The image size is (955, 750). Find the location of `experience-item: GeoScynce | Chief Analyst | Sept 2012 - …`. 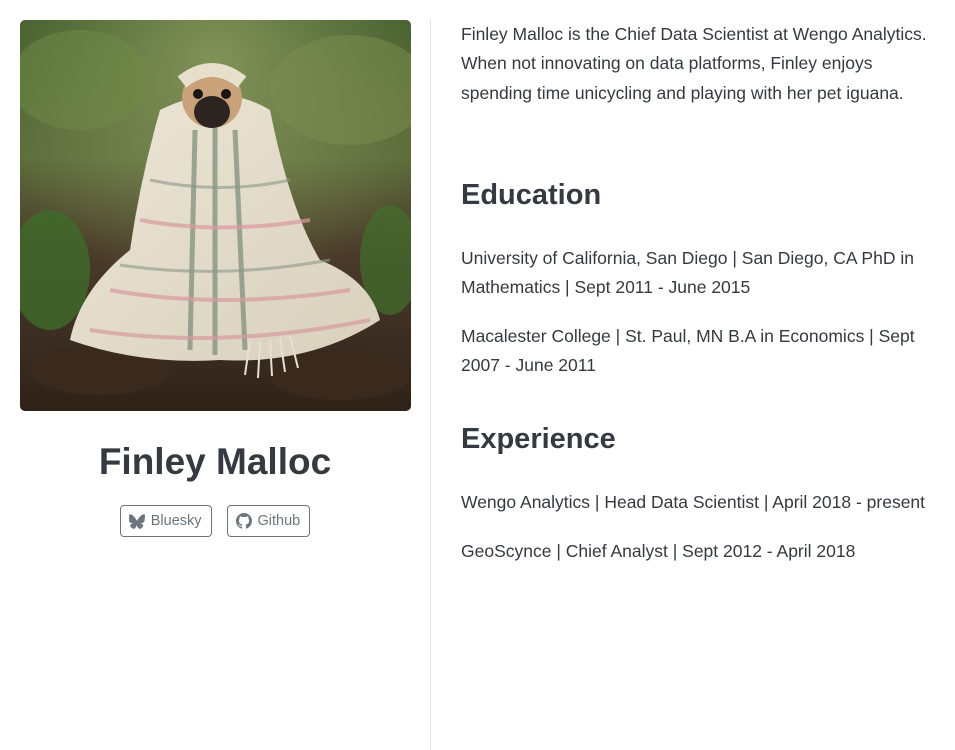

experience-item: GeoScynce | Chief Analyst | Sept 2012 - … is located at coordinates (658, 551).